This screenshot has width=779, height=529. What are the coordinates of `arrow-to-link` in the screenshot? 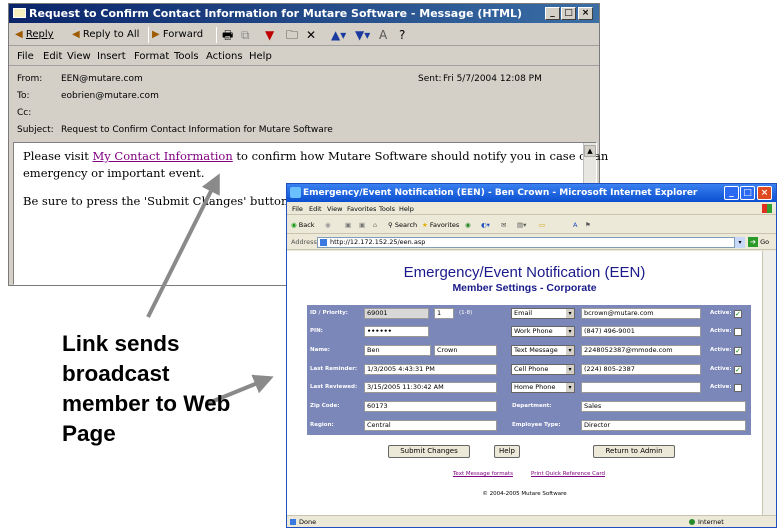 It's located at (183, 245).